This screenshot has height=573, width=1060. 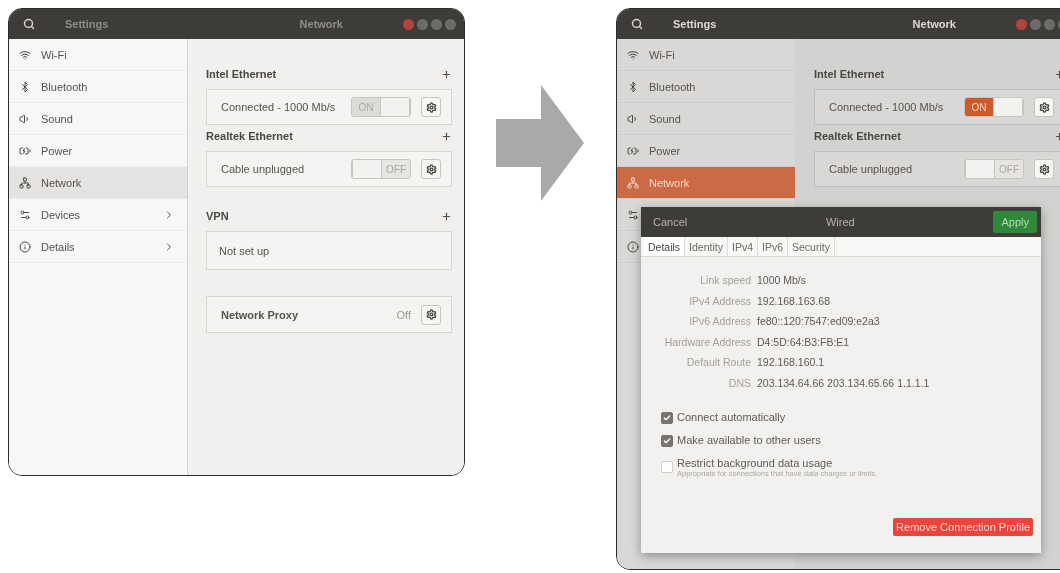 What do you see at coordinates (725, 280) in the screenshot?
I see `detail-label: Link speed` at bounding box center [725, 280].